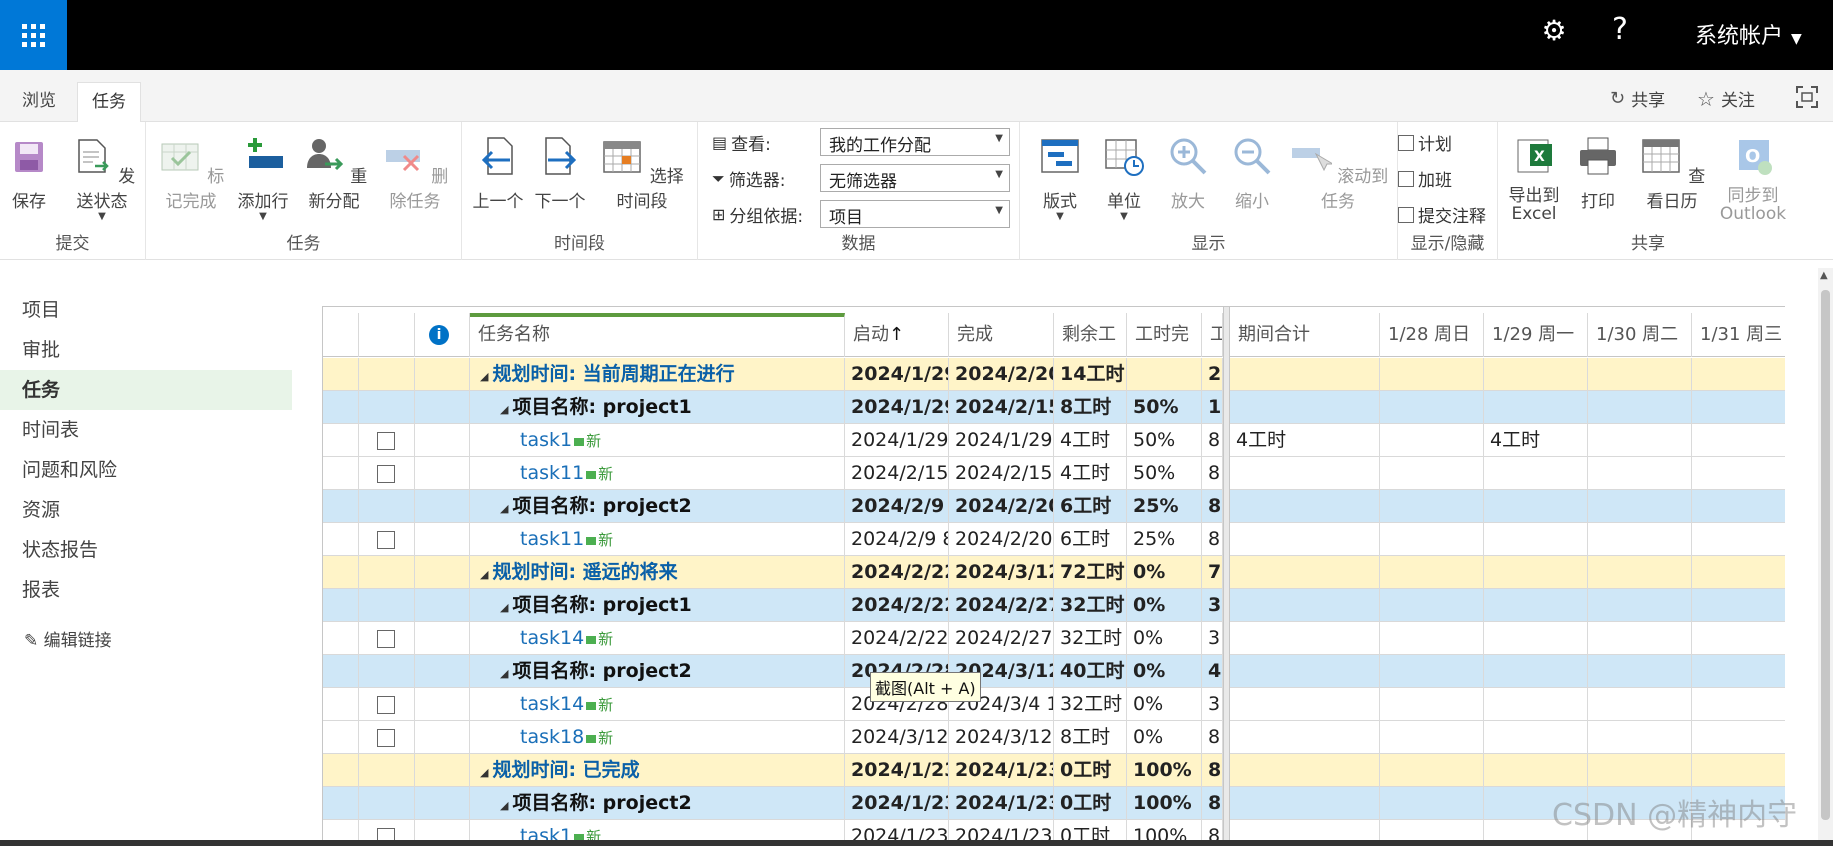 Image resolution: width=1833 pixels, height=846 pixels. Describe the element at coordinates (552, 473) in the screenshot. I see `task-link: task11` at that location.